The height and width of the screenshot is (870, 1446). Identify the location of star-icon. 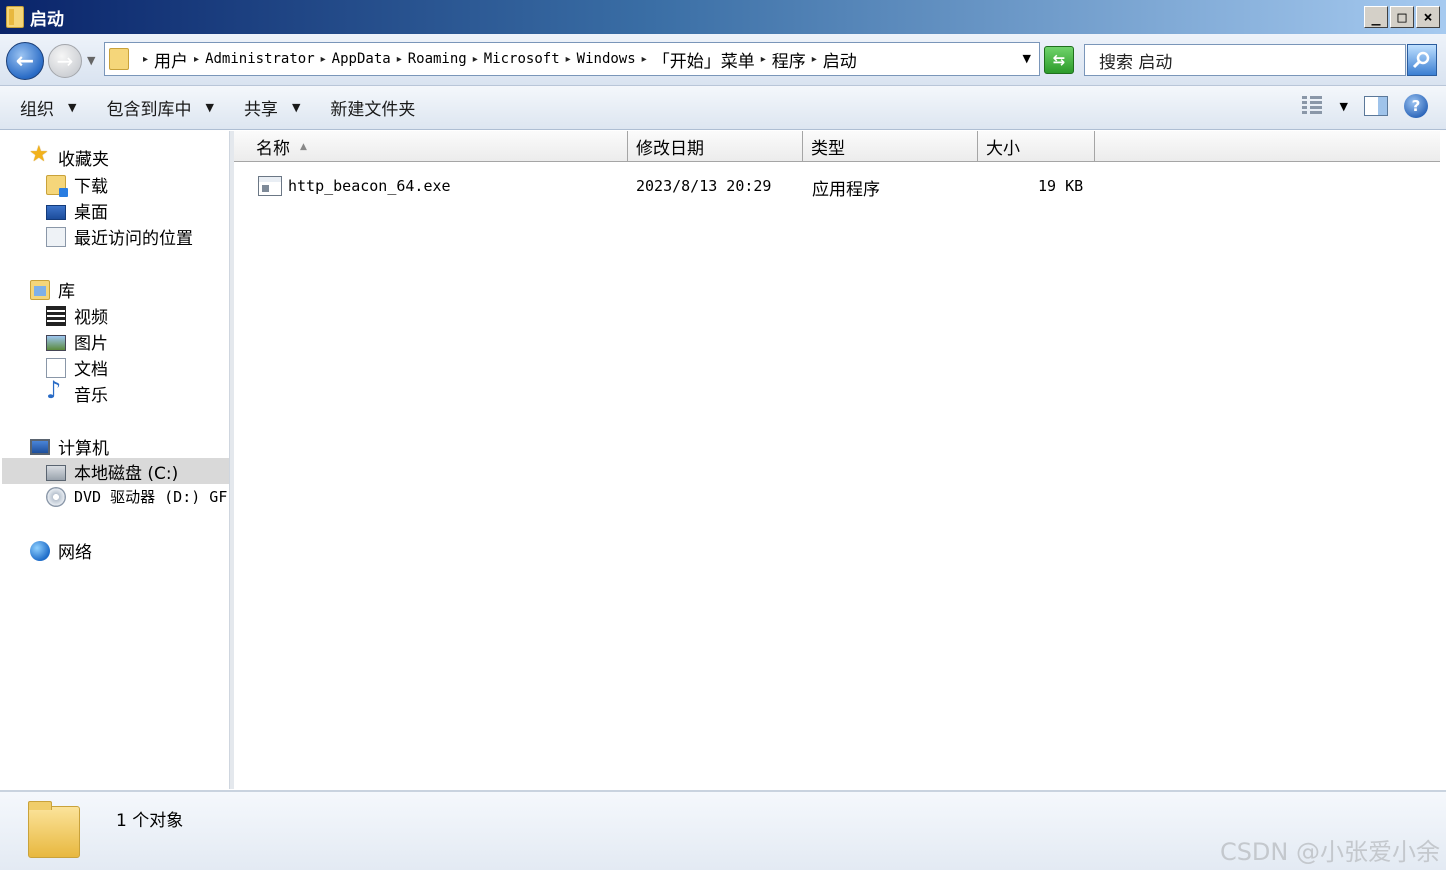
(39, 155).